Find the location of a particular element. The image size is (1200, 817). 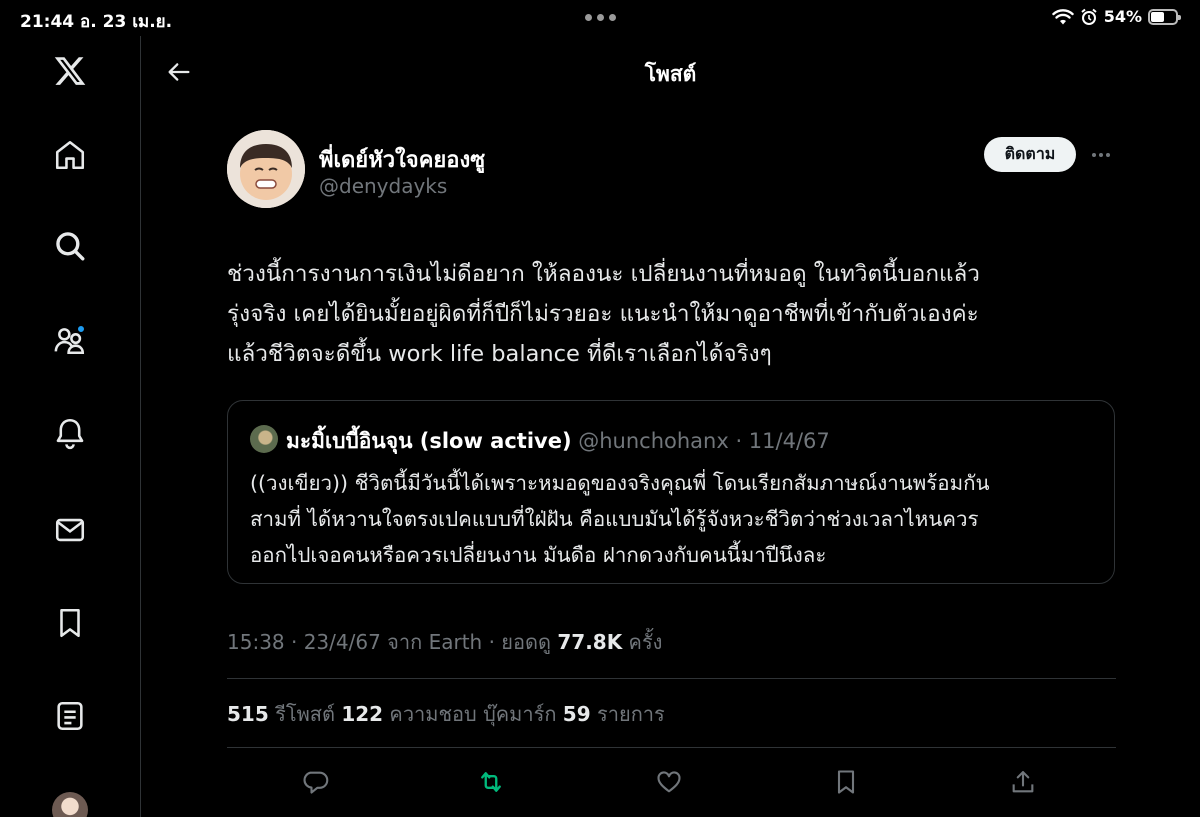

post-actions is located at coordinates (671, 782).